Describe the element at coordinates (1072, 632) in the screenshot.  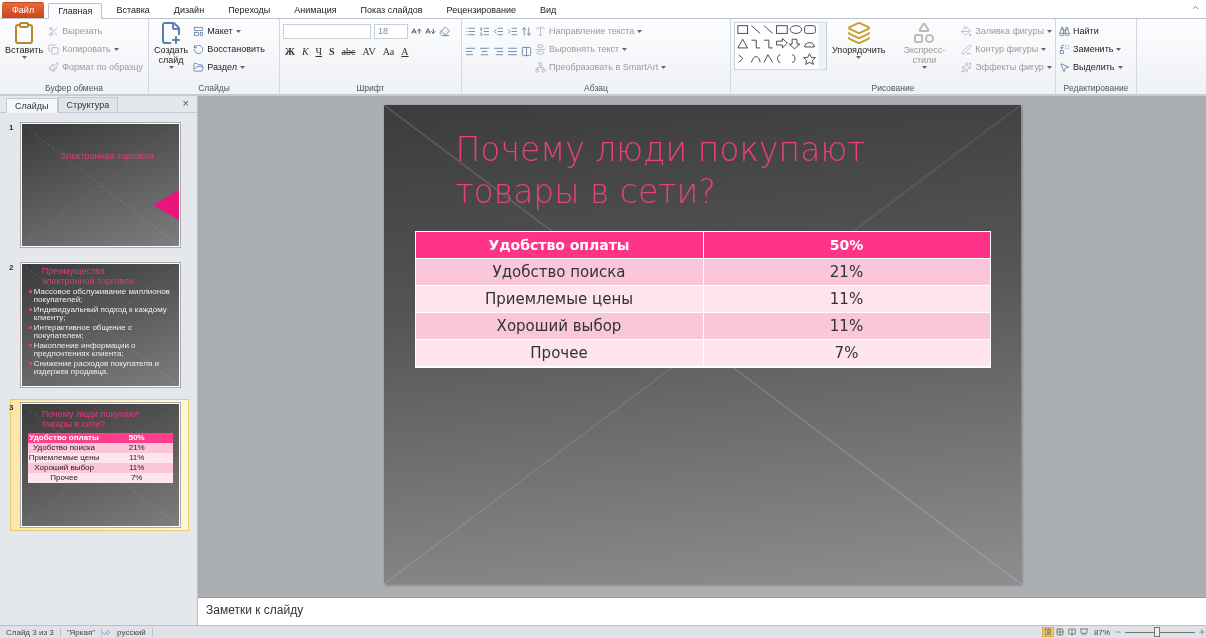
I see `reading-view-button` at that location.